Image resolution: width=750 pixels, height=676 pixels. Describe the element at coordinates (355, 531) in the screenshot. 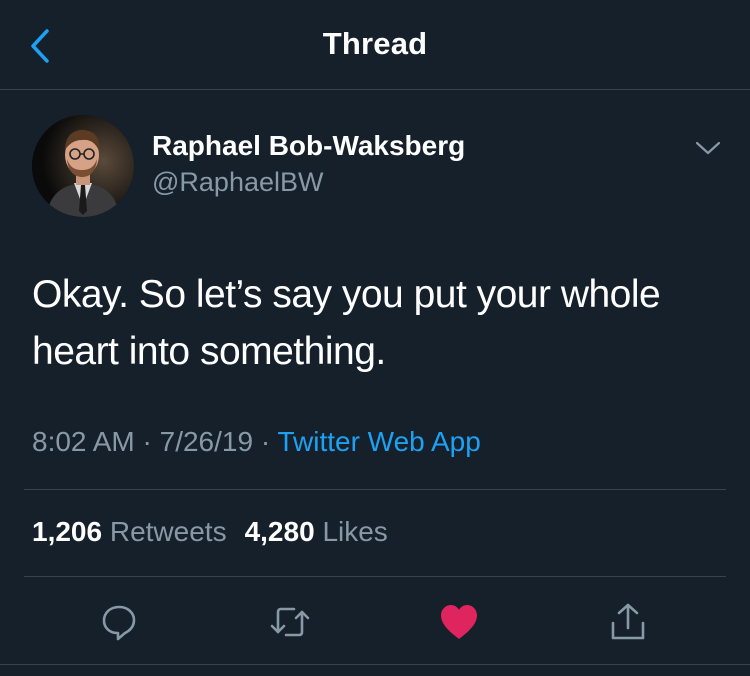

I see `likes-label: Likes` at that location.